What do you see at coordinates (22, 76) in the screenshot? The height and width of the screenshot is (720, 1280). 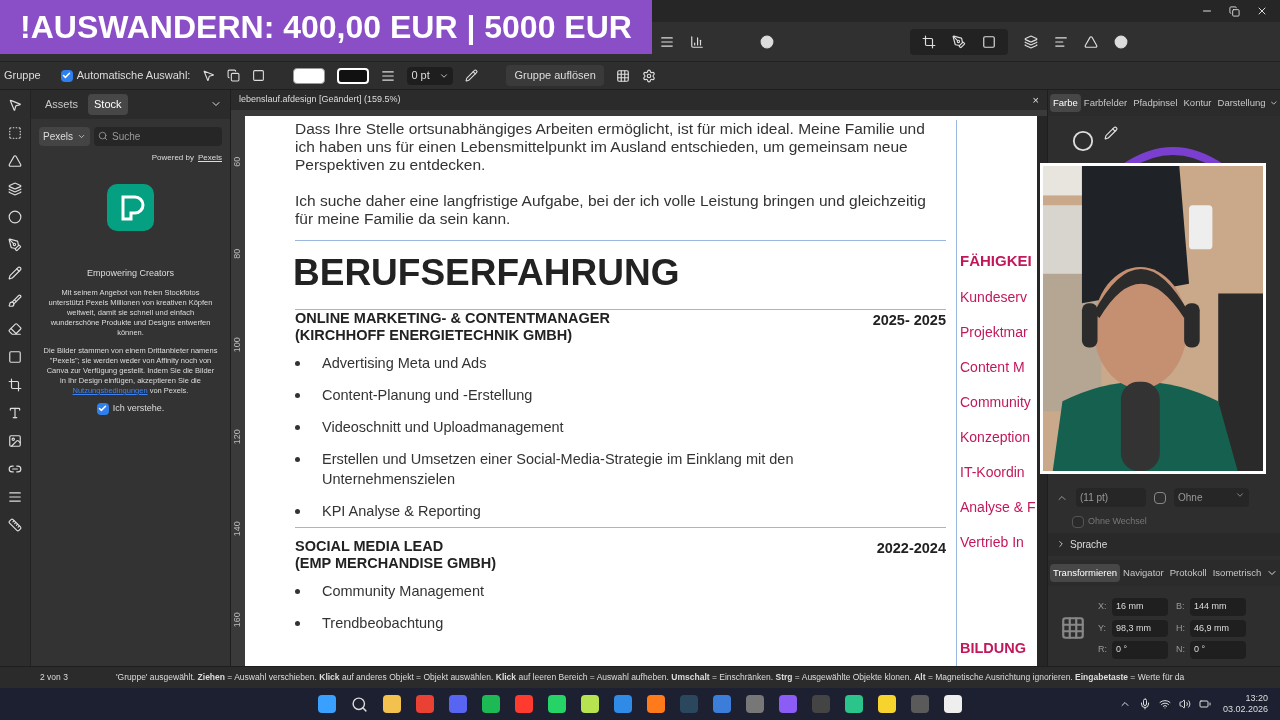 I see `context-label: Gruppe` at bounding box center [22, 76].